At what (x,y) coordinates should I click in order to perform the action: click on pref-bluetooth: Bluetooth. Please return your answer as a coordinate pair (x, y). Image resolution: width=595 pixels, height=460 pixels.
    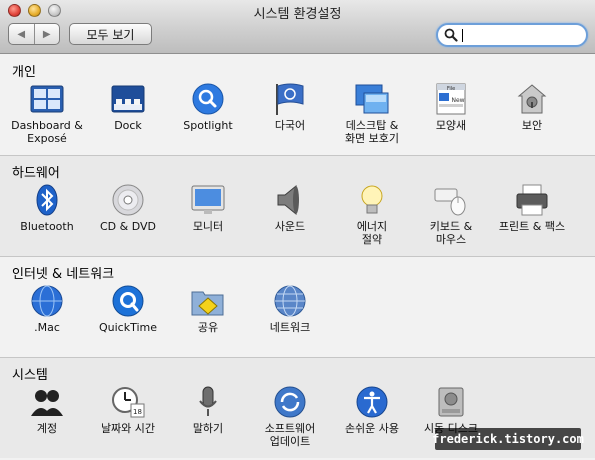
    Looking at the image, I should click on (47, 208).